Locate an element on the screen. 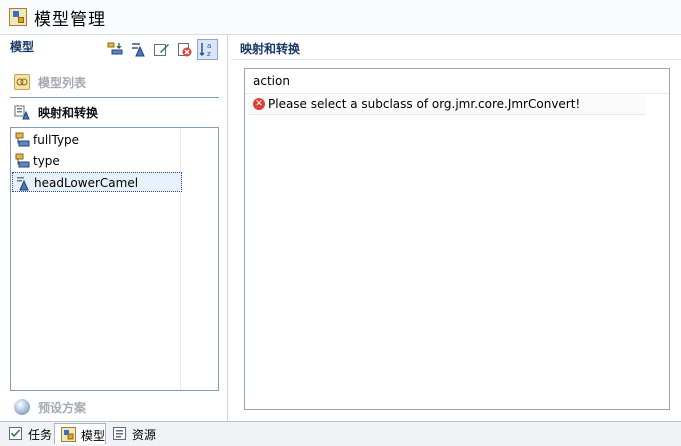 The height and width of the screenshot is (446, 681). svg-text: a is located at coordinates (209, 46).